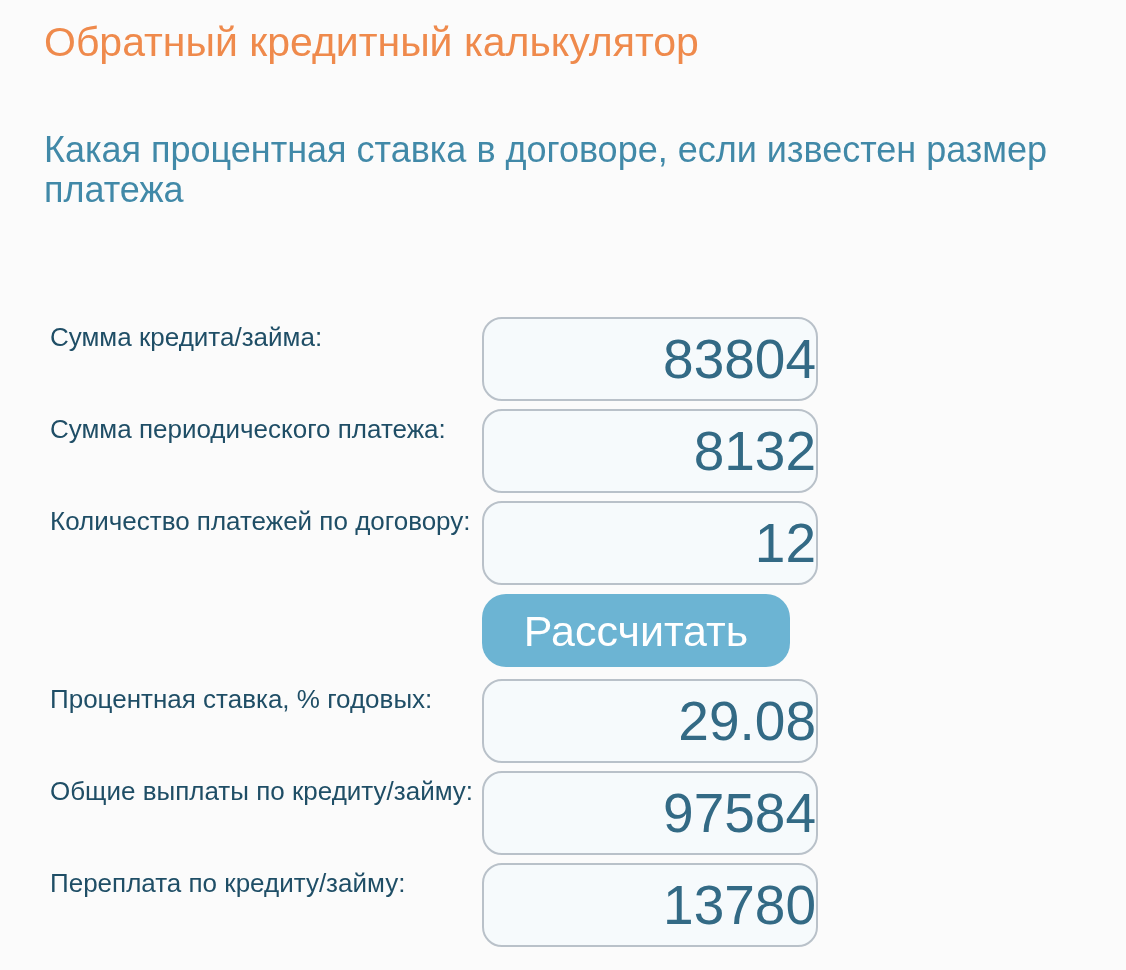  Describe the element at coordinates (650, 905) in the screenshot. I see `result-field: 13780` at that location.